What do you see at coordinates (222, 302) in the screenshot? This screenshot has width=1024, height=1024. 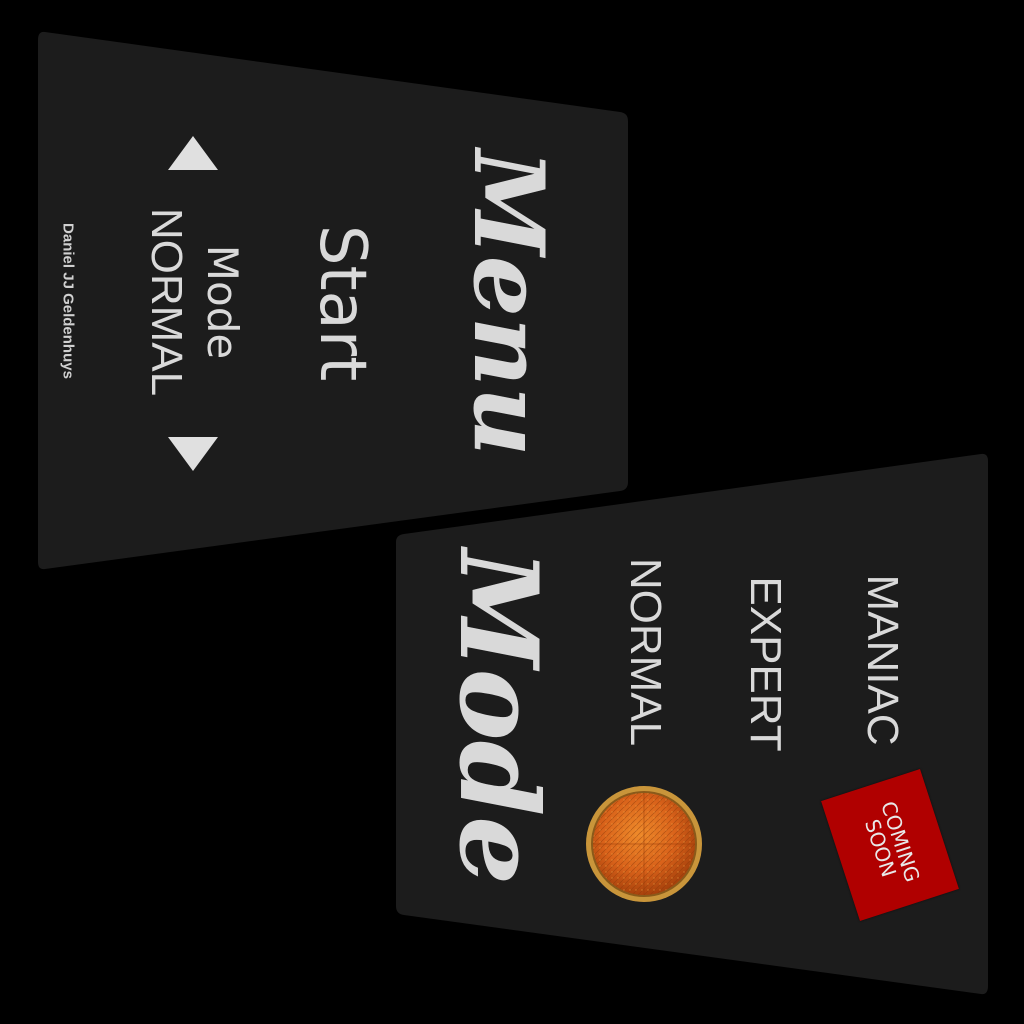 I see `mode-label: Mode` at bounding box center [222, 302].